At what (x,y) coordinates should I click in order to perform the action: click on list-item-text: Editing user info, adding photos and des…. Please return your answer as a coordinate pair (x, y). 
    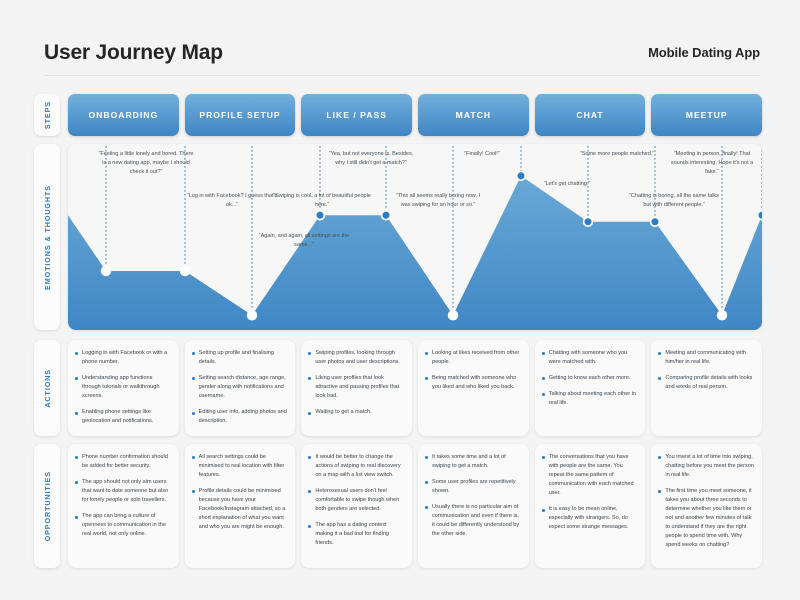
    Looking at the image, I should click on (242, 417).